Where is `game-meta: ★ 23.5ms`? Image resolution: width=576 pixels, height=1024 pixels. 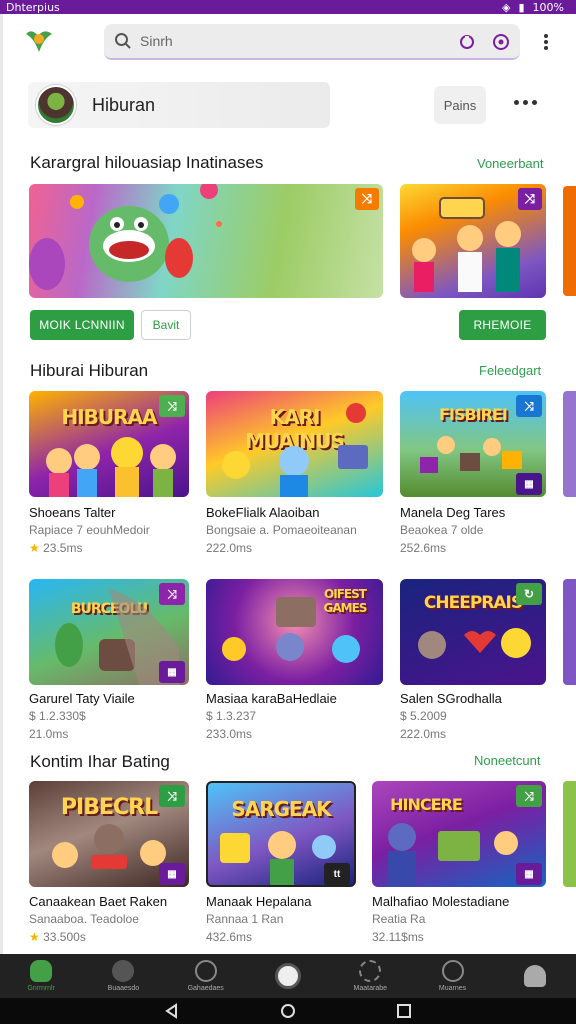 game-meta: ★ 23.5ms is located at coordinates (55, 548).